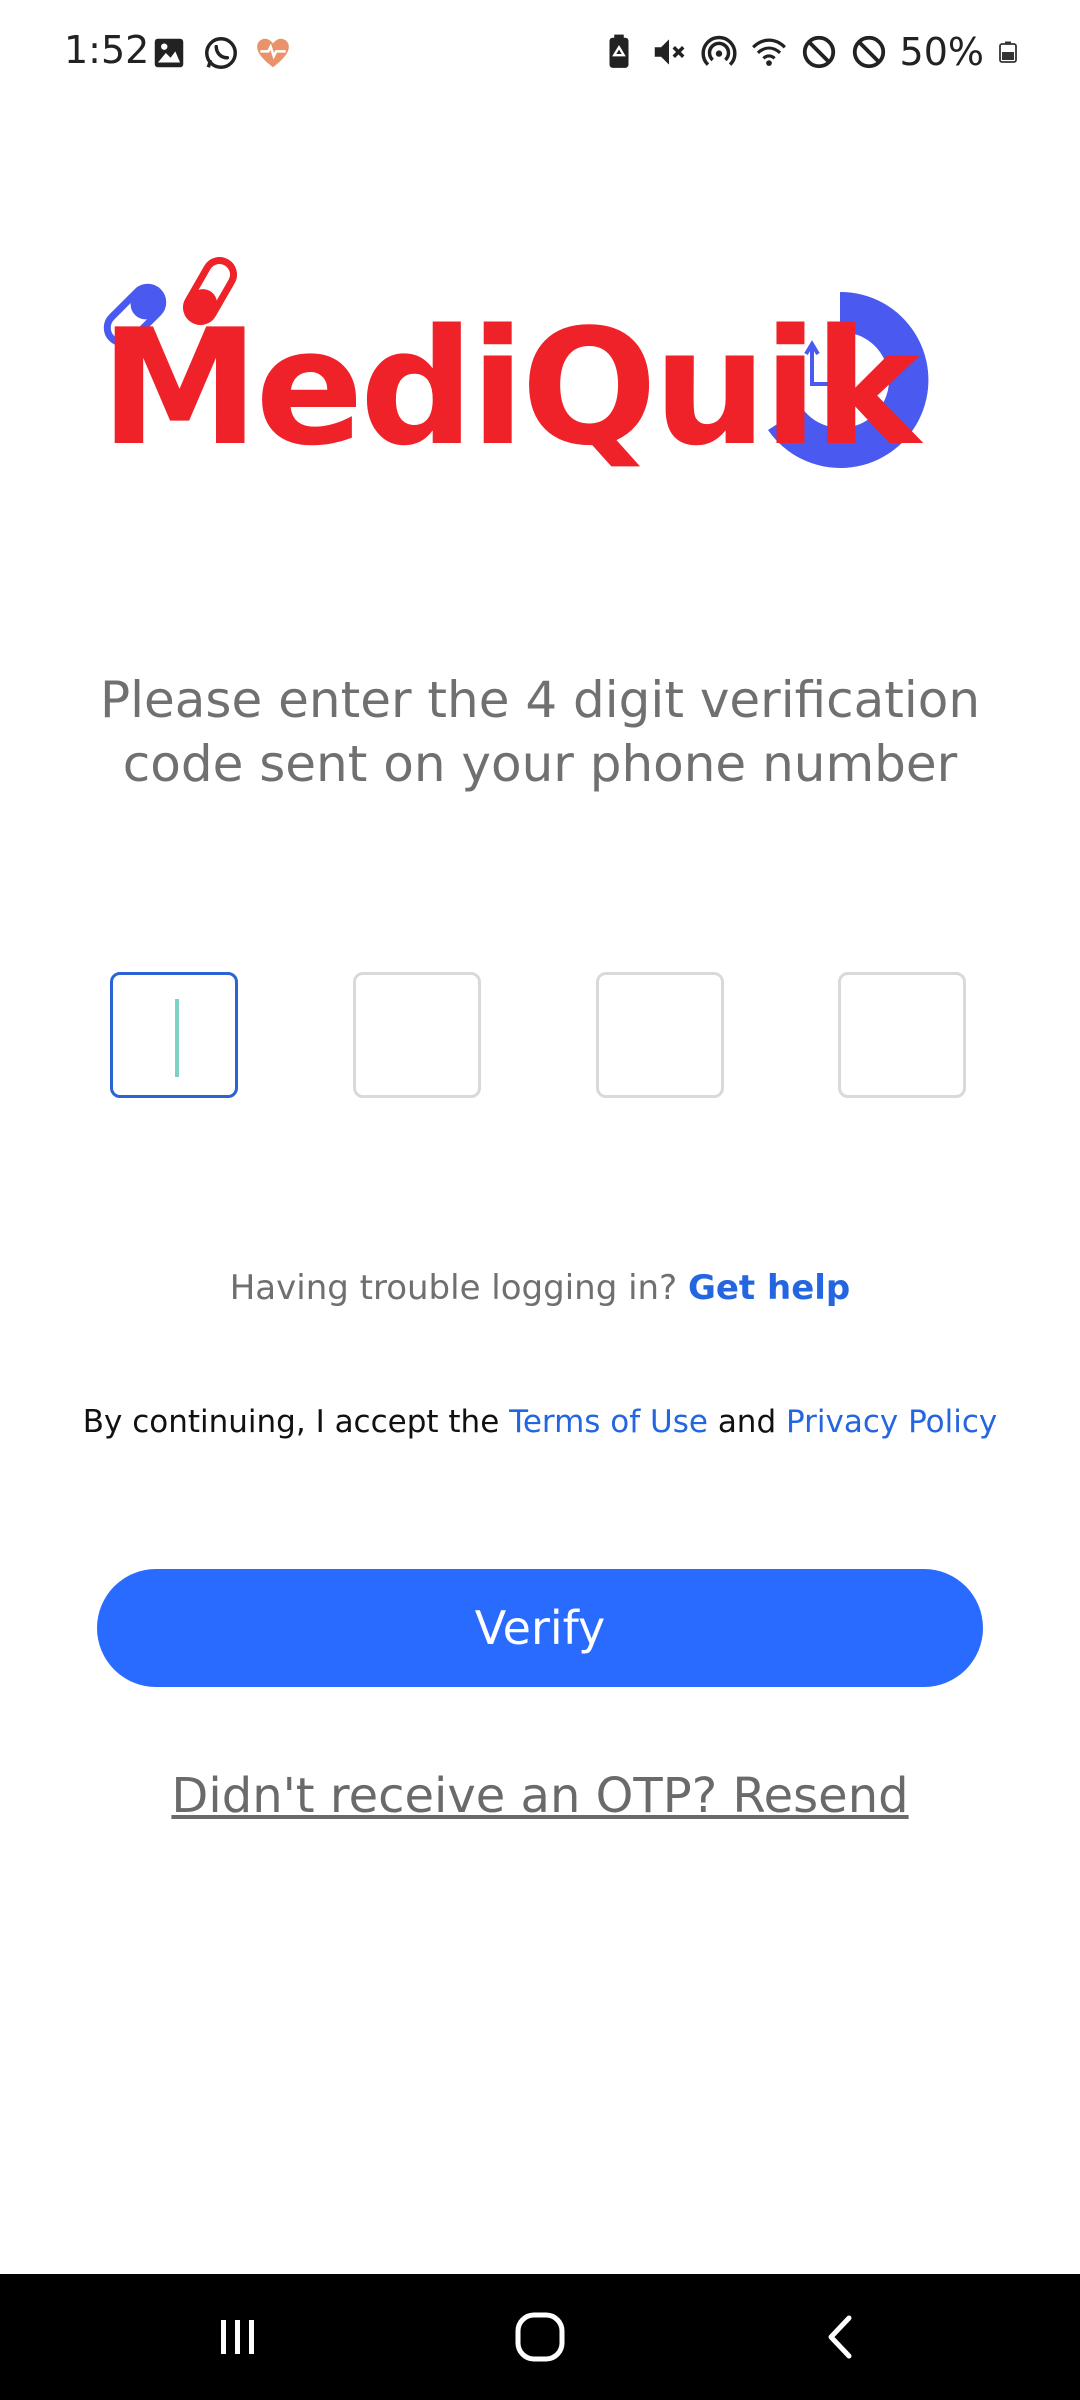 The image size is (1080, 2400). What do you see at coordinates (273, 53) in the screenshot?
I see `heart-rate-icon` at bounding box center [273, 53].